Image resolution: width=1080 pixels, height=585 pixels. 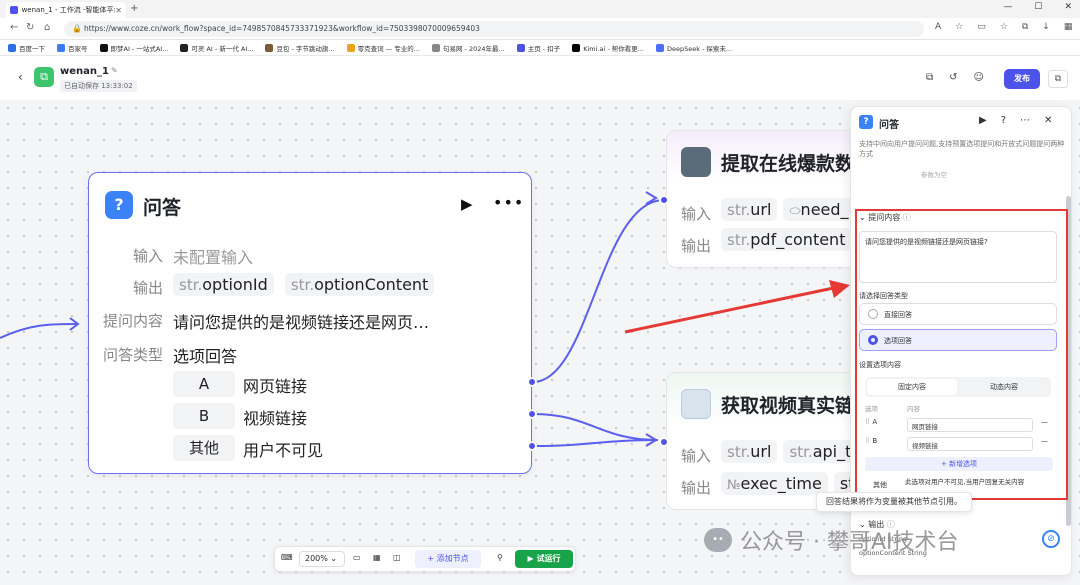 I want to click on panel-actions: ▶ ? ⋯ ✕, so click(x=1015, y=120).